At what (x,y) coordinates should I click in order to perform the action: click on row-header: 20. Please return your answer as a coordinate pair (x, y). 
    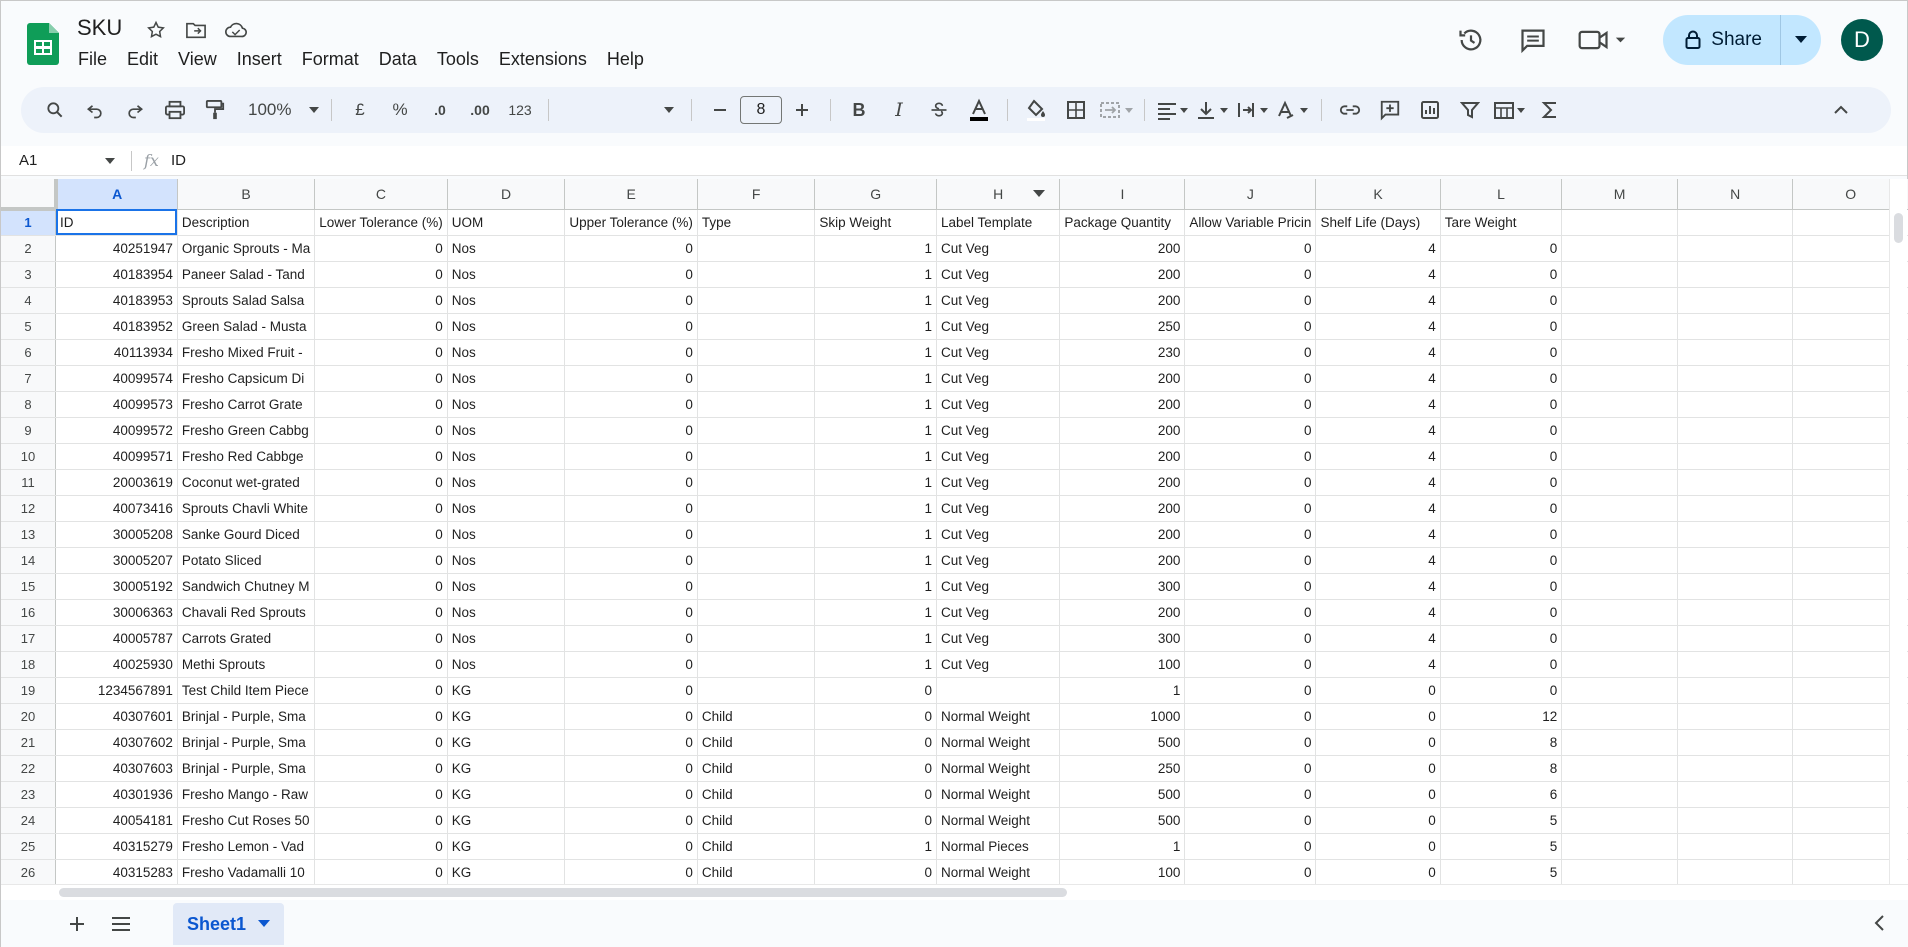
    Looking at the image, I should click on (29, 716).